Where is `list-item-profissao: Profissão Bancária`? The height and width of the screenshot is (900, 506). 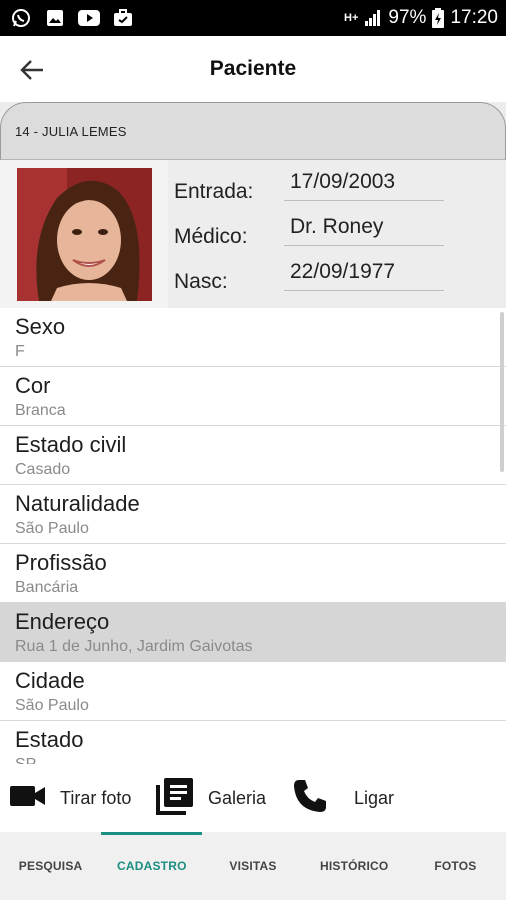
list-item-profissao: Profissão Bancária is located at coordinates (253, 573).